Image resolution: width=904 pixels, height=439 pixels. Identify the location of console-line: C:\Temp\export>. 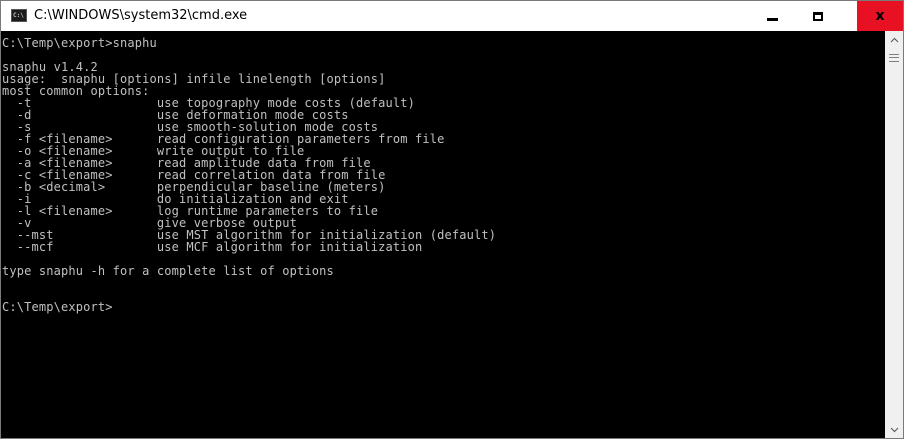
(57, 307).